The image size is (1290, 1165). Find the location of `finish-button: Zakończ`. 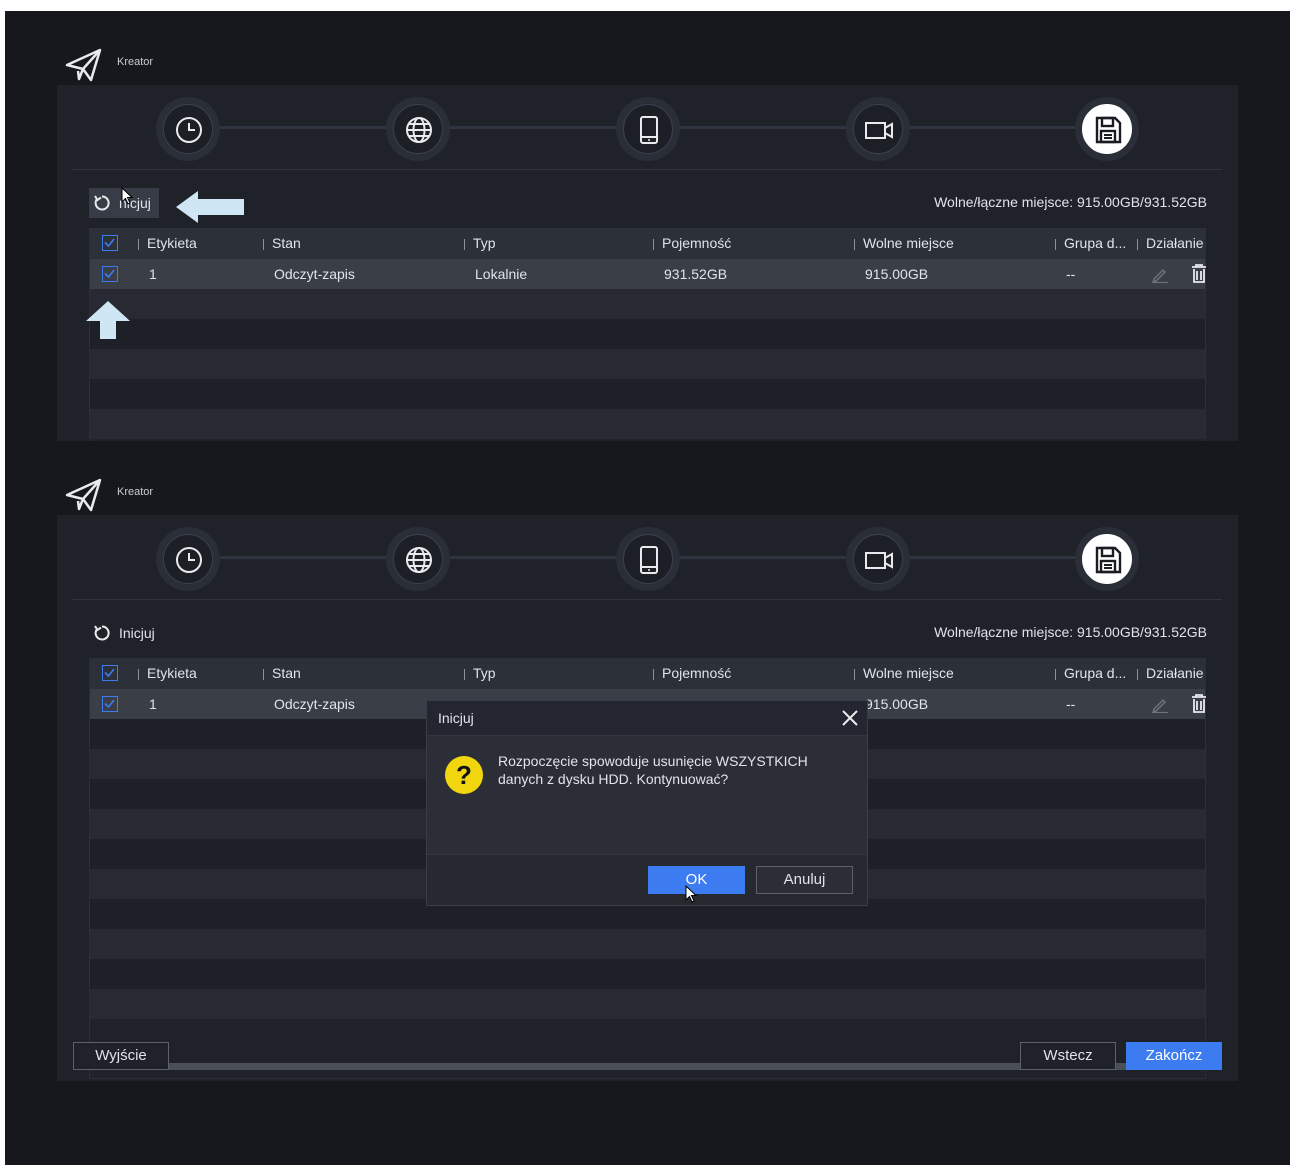

finish-button: Zakończ is located at coordinates (1174, 1056).